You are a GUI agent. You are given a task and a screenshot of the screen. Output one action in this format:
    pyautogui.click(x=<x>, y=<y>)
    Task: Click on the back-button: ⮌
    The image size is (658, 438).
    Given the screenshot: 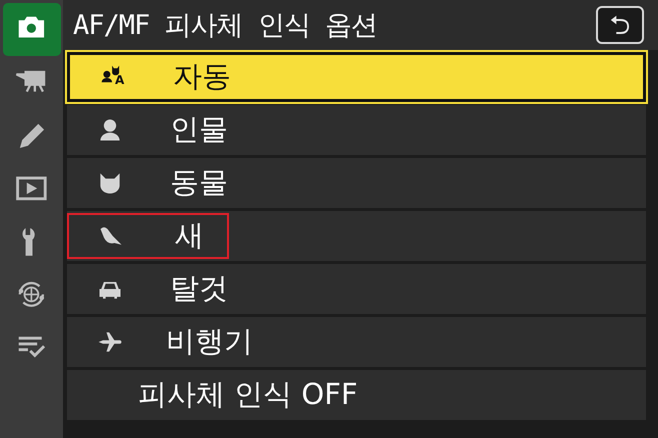 What is the action you would take?
    pyautogui.click(x=620, y=25)
    